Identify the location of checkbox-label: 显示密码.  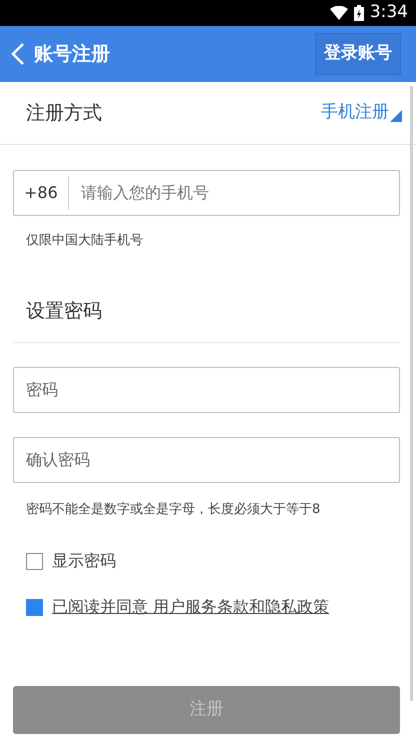
(84, 561).